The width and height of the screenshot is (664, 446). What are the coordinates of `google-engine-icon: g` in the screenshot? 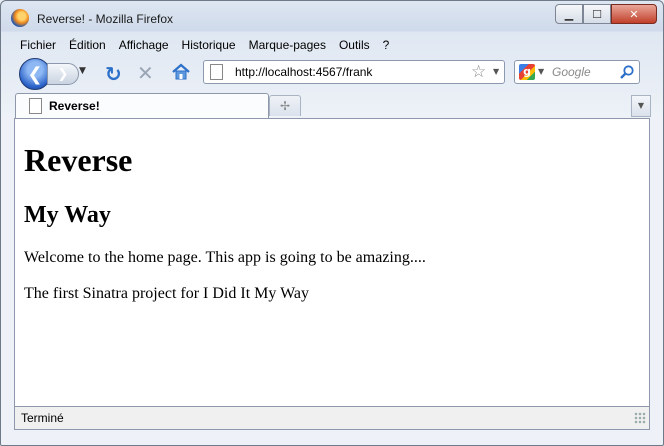 It's located at (527, 72).